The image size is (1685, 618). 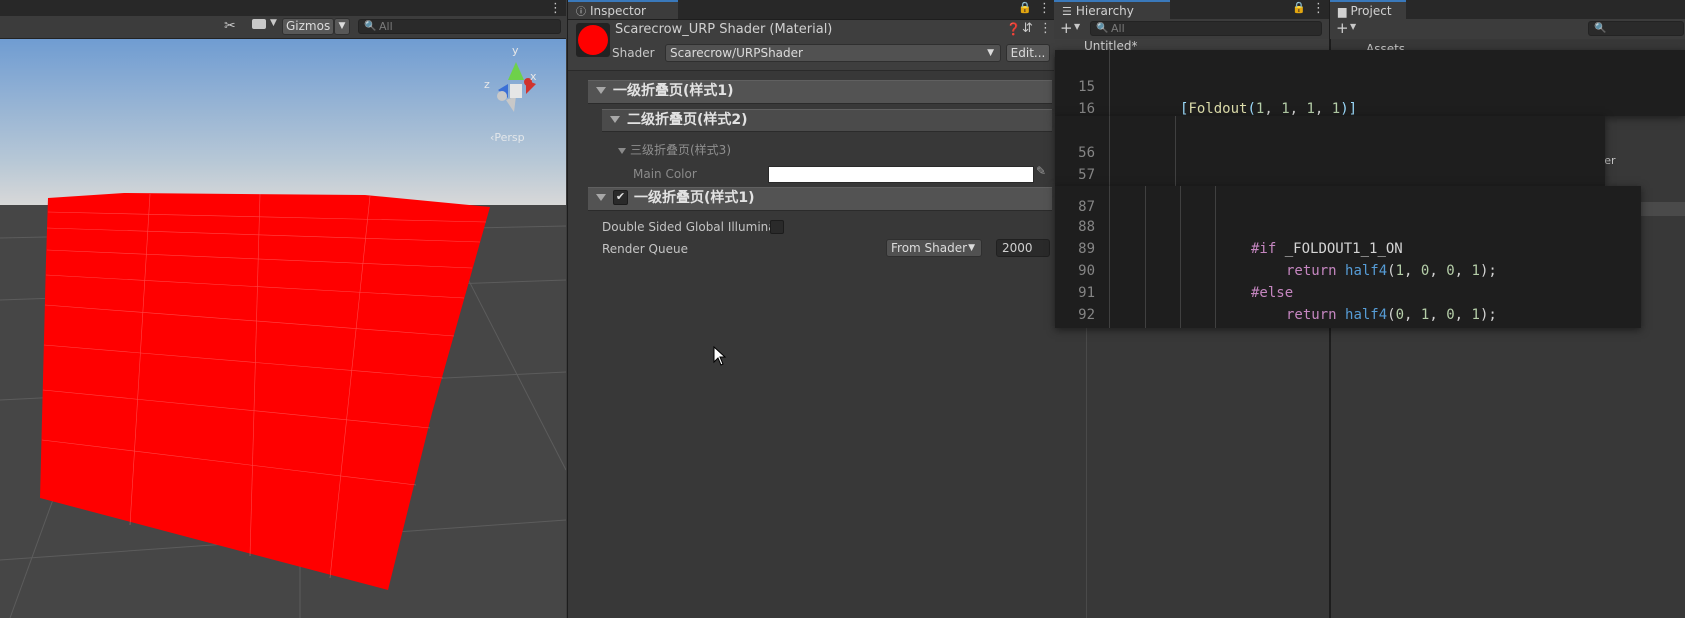 I want to click on foldout-level2-label: 二级折叠页(样式2), so click(x=687, y=120).